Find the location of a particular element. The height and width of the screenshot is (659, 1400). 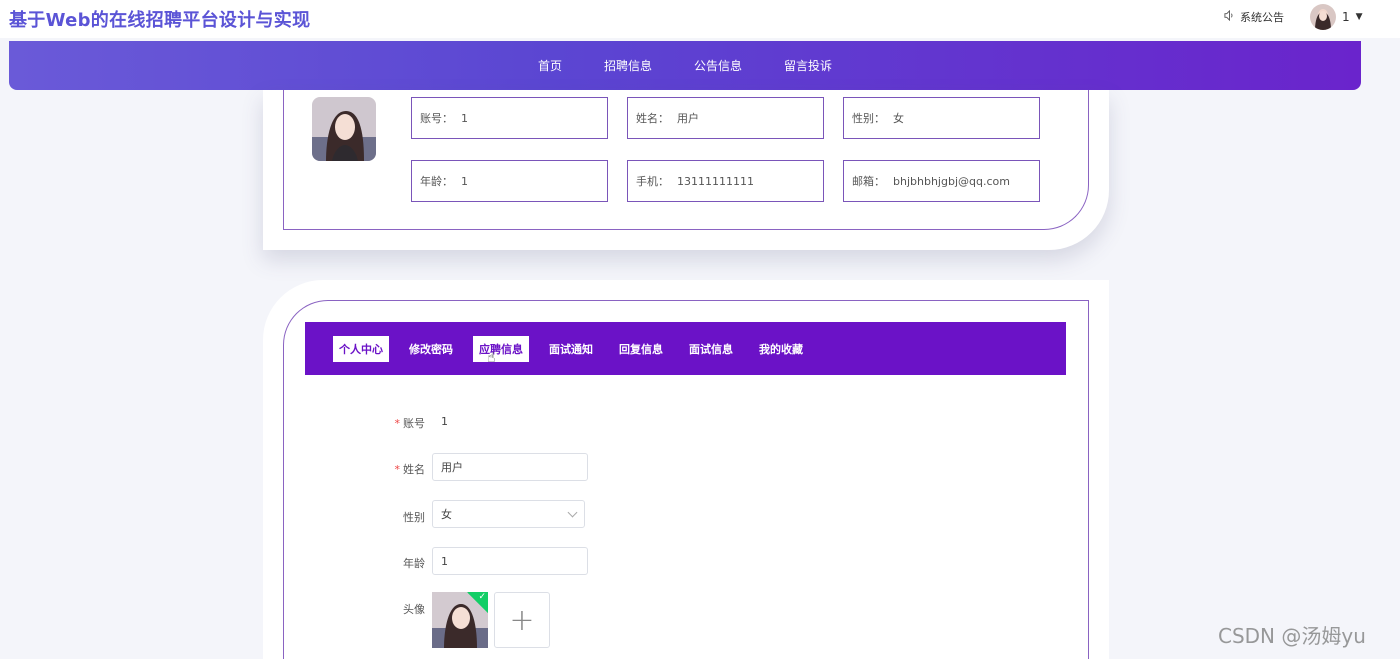

info-age-label: 年龄： is located at coordinates (436, 181).